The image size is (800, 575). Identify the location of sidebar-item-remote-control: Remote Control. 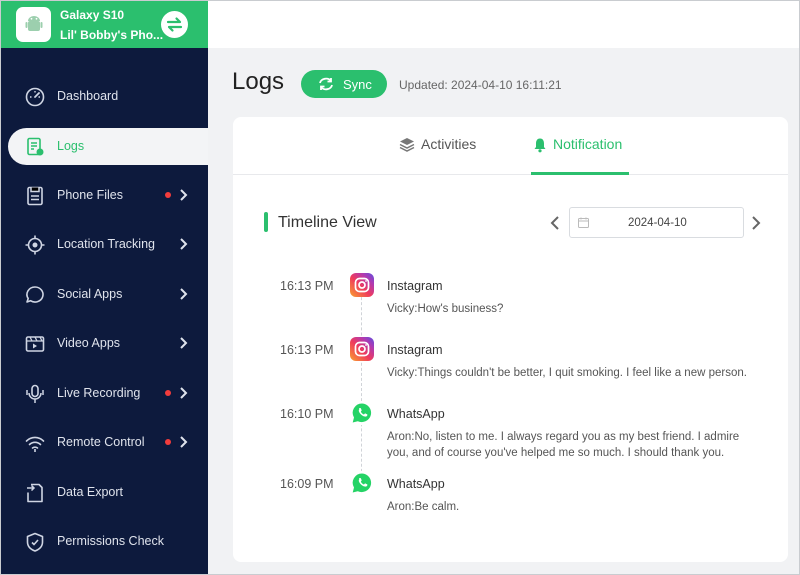
(108, 442).